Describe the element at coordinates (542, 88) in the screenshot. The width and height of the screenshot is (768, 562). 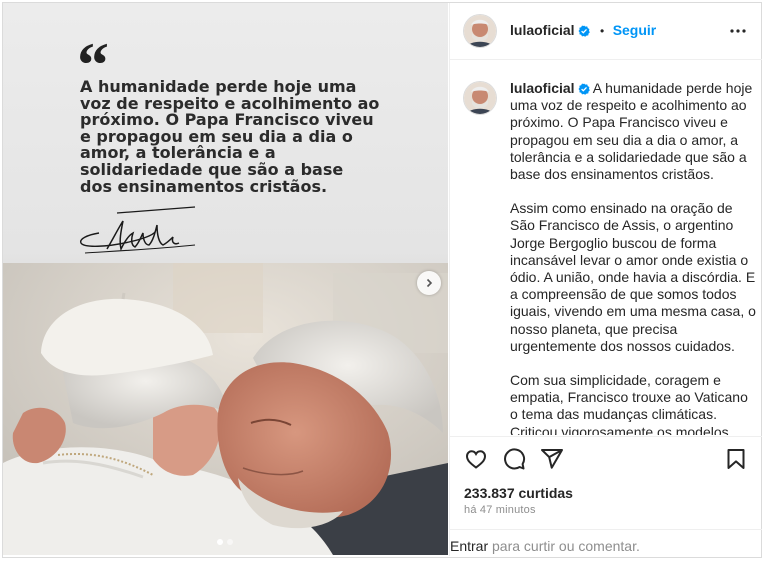
I see `caption-username: lulaoficial` at that location.